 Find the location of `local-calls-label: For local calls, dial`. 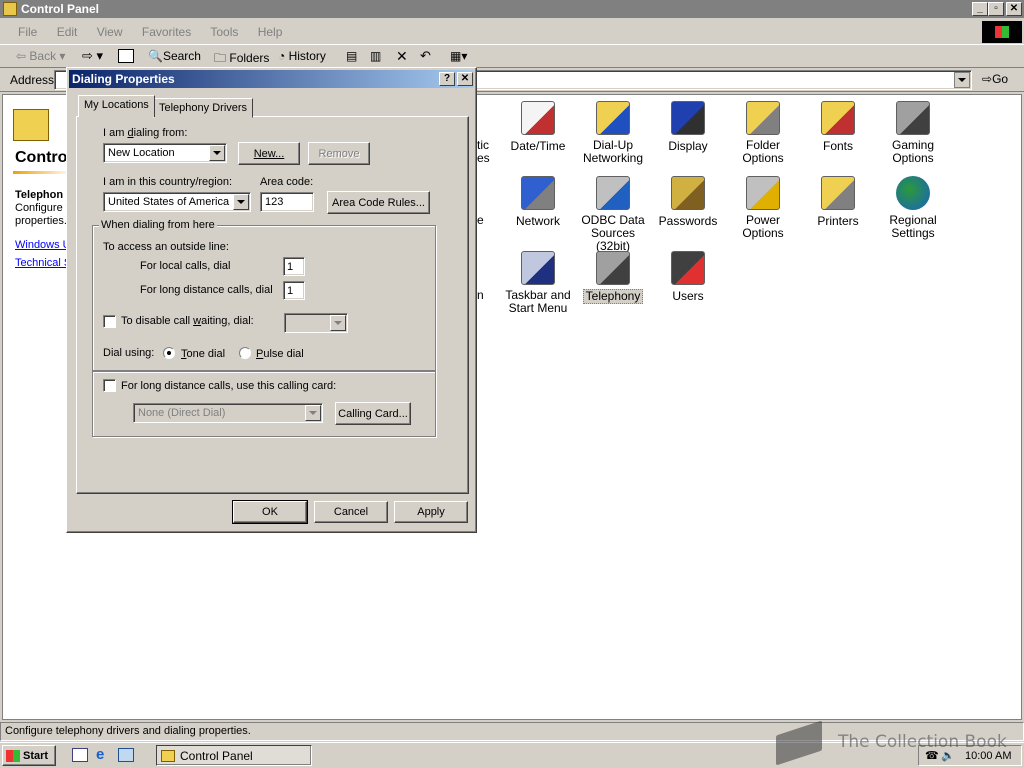

local-calls-label: For local calls, dial is located at coordinates (185, 266).